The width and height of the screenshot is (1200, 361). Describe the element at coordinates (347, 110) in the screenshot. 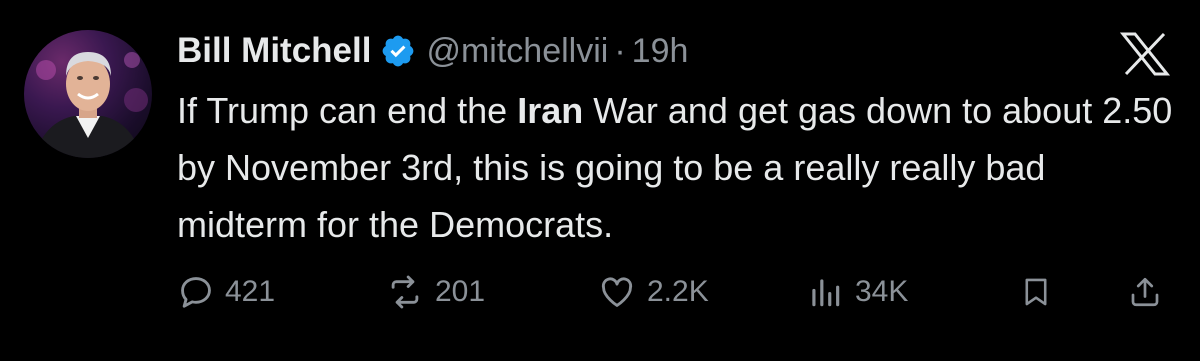

I see `tweet-text-part: If Trump can end the` at that location.